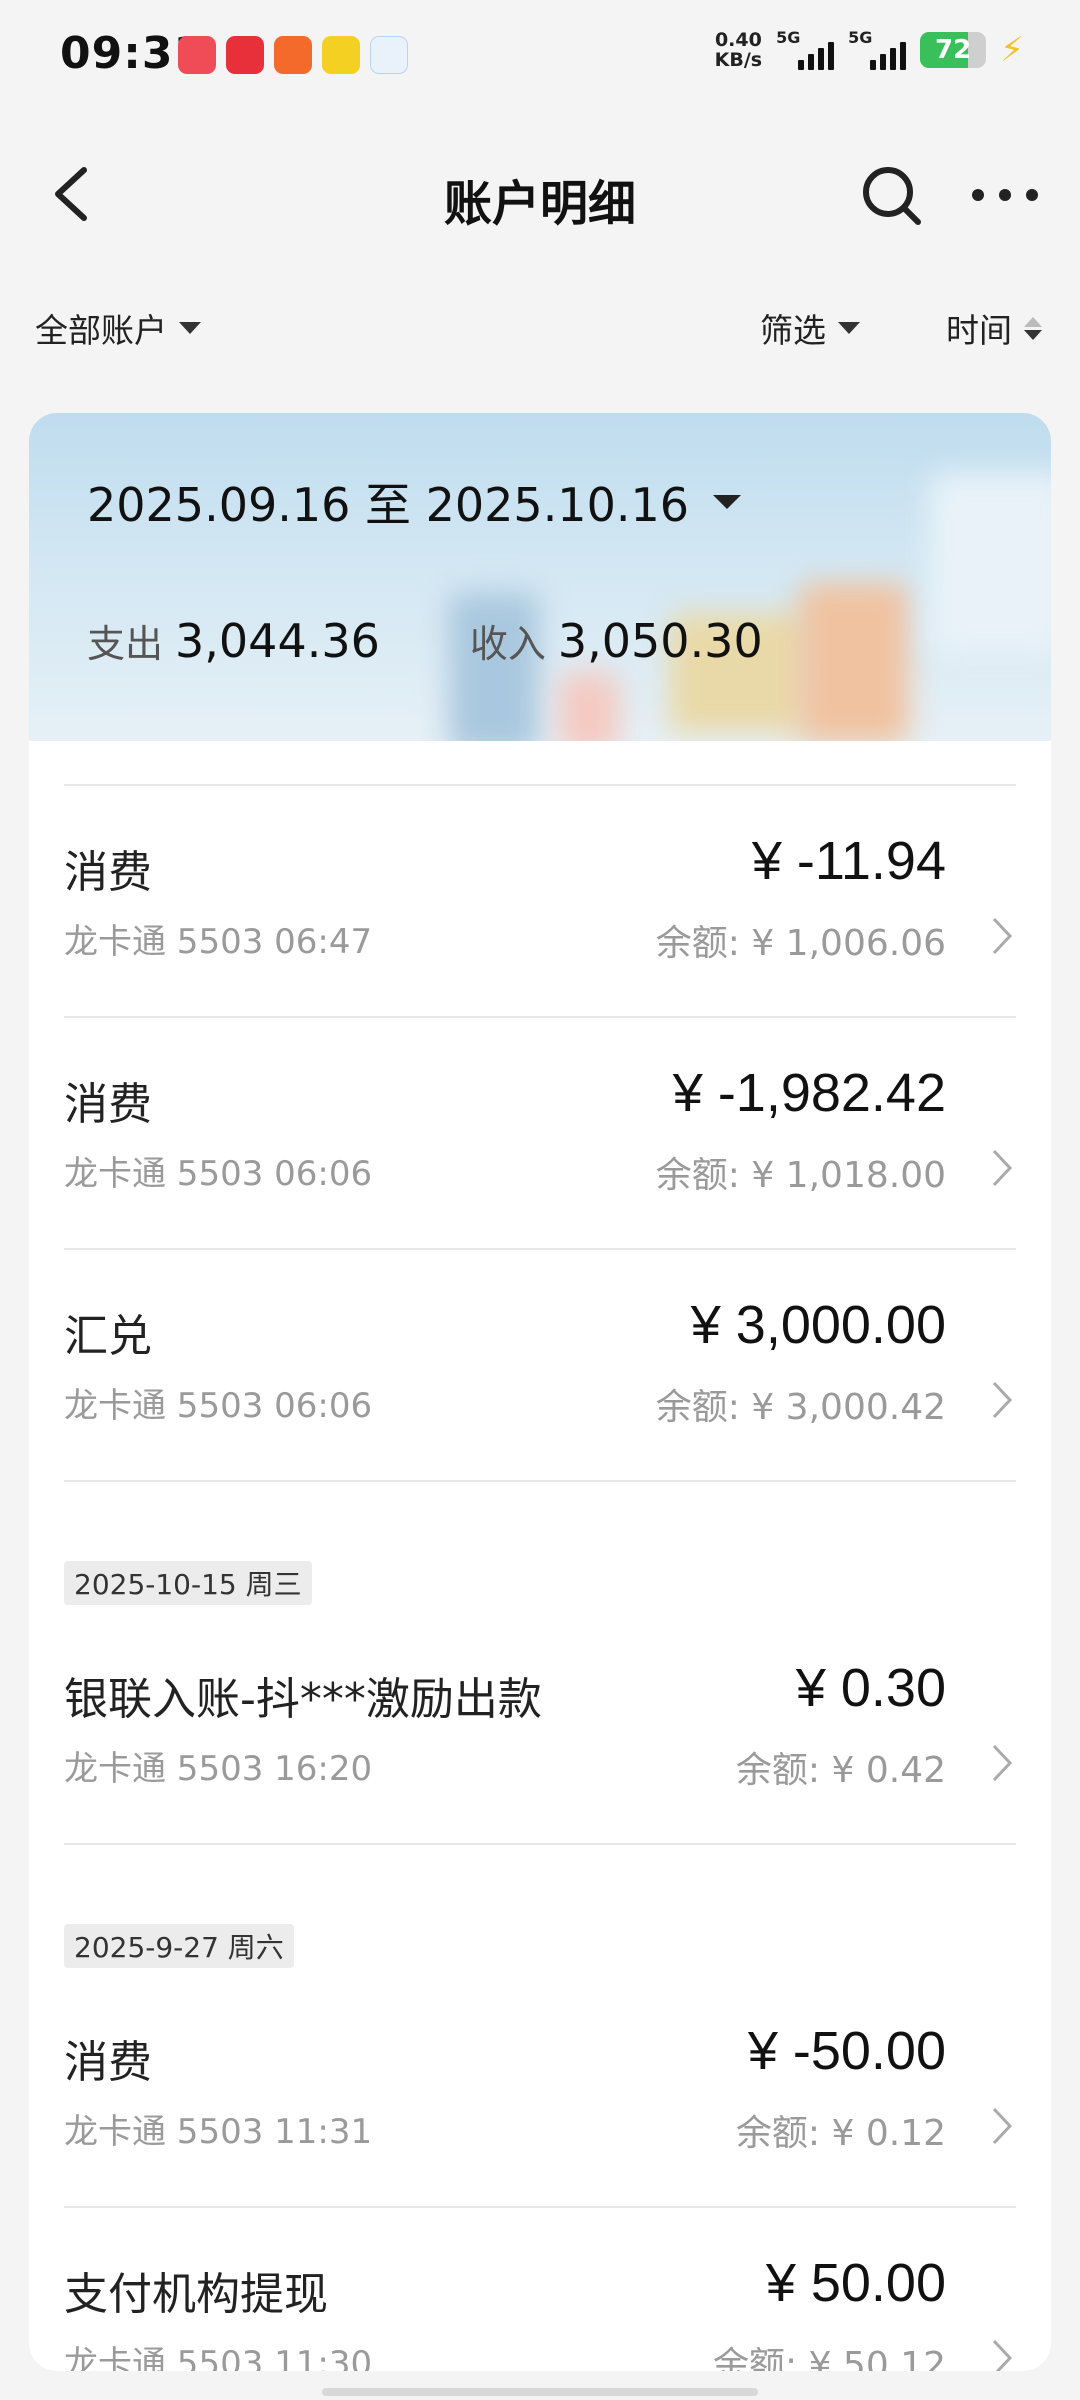  What do you see at coordinates (389, 55) in the screenshot?
I see `job-app-icon` at bounding box center [389, 55].